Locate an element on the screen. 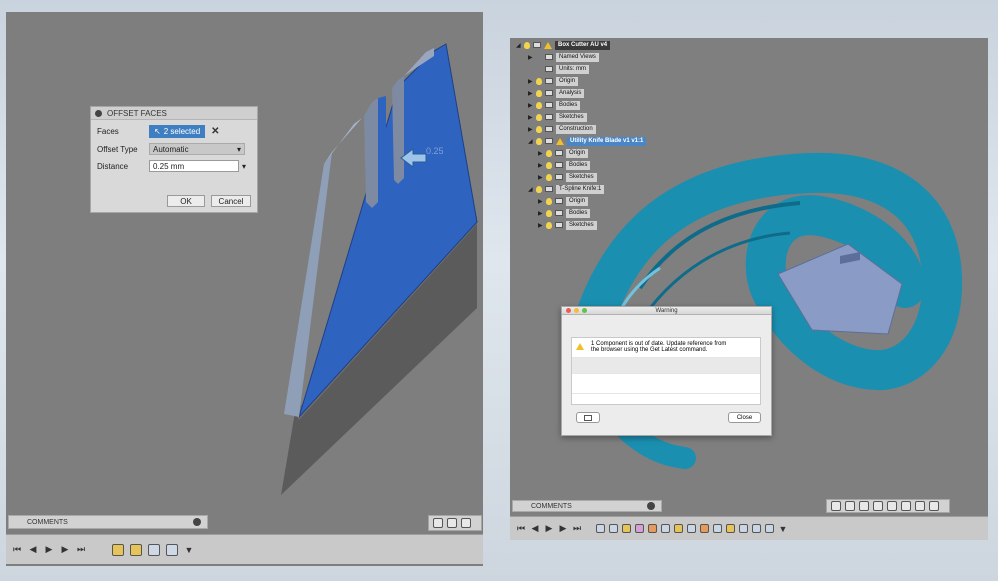 The image size is (998, 581). tree-item-analysis: ▶ Analysis is located at coordinates (556, 93).